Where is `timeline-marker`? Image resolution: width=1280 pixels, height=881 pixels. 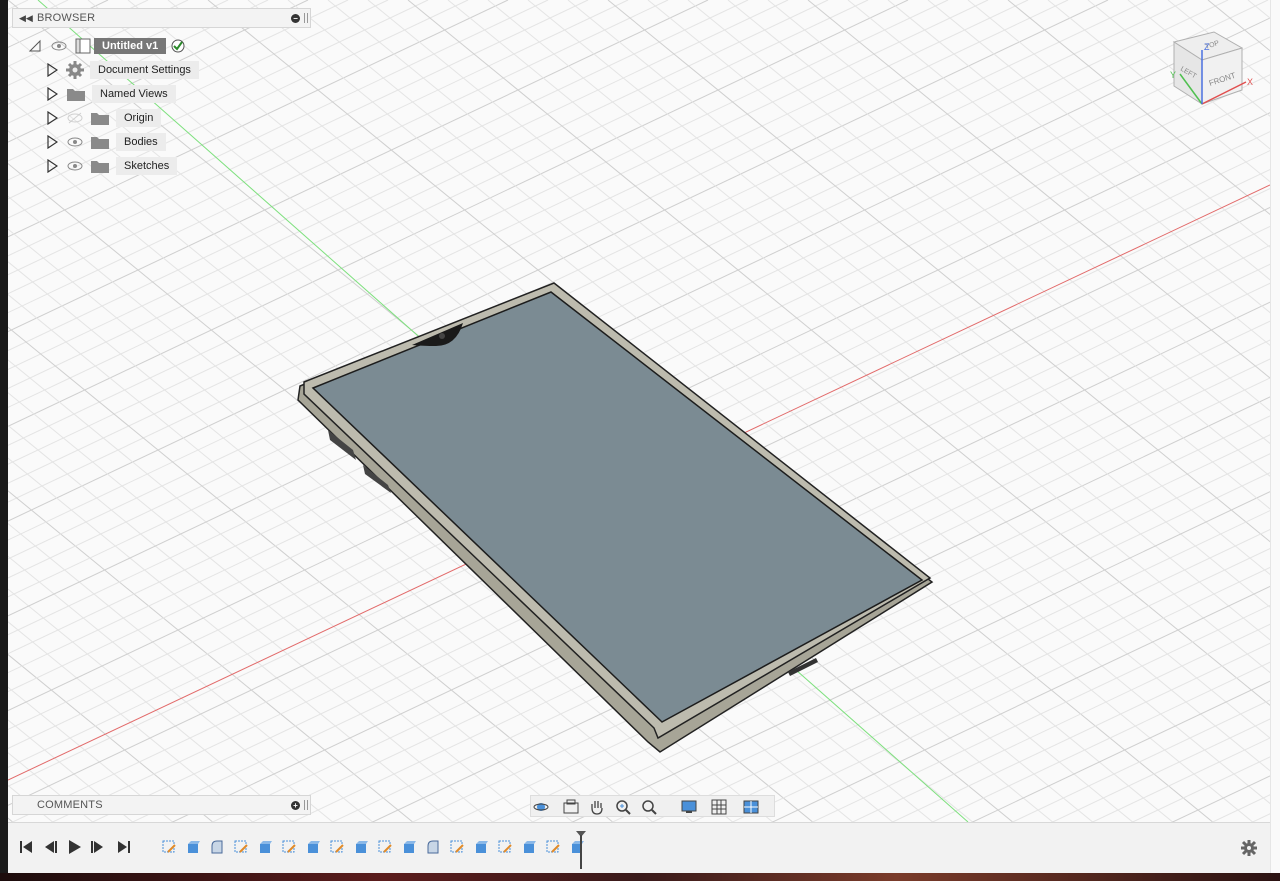 timeline-marker is located at coordinates (581, 850).